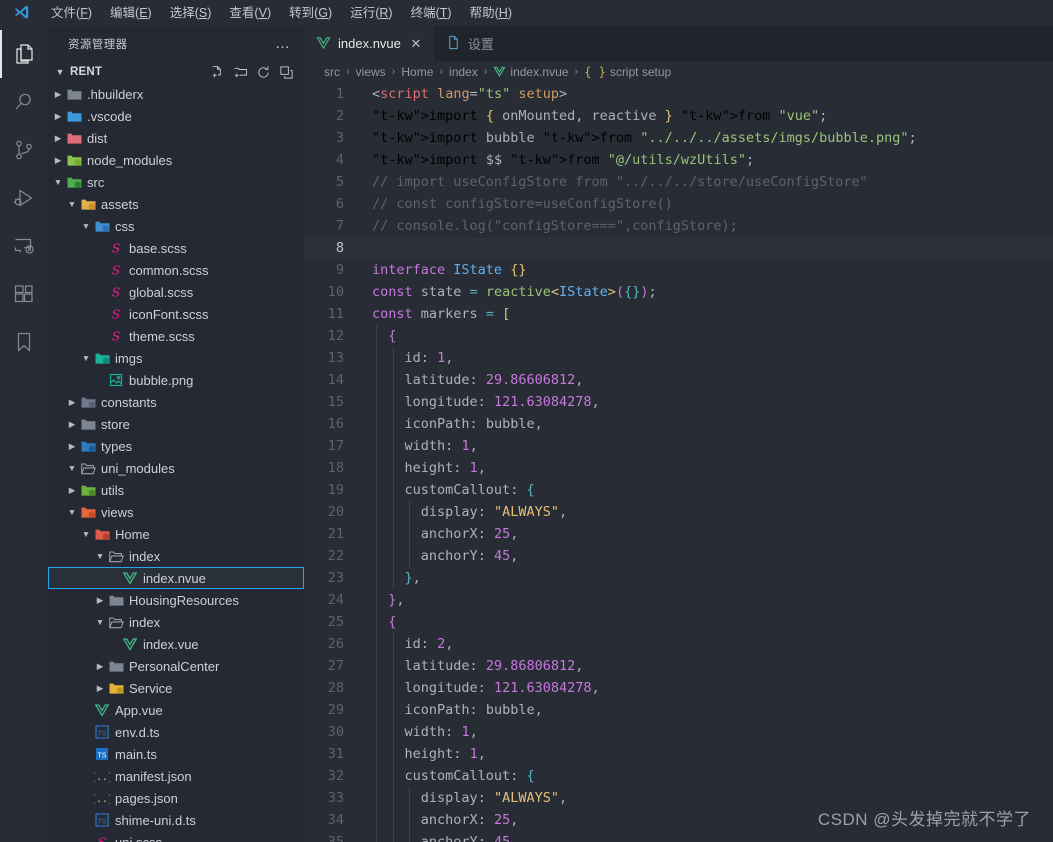  Describe the element at coordinates (176, 270) in the screenshot. I see `file-tree-item: Scommon.scss` at that location.